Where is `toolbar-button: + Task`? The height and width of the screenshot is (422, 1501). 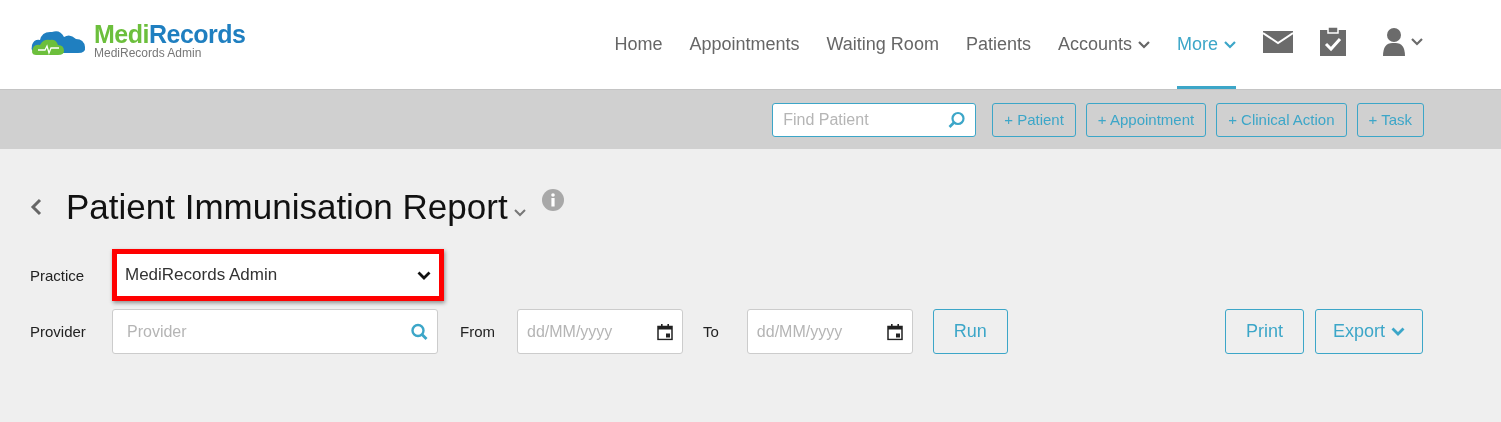
toolbar-button: + Task is located at coordinates (1390, 119).